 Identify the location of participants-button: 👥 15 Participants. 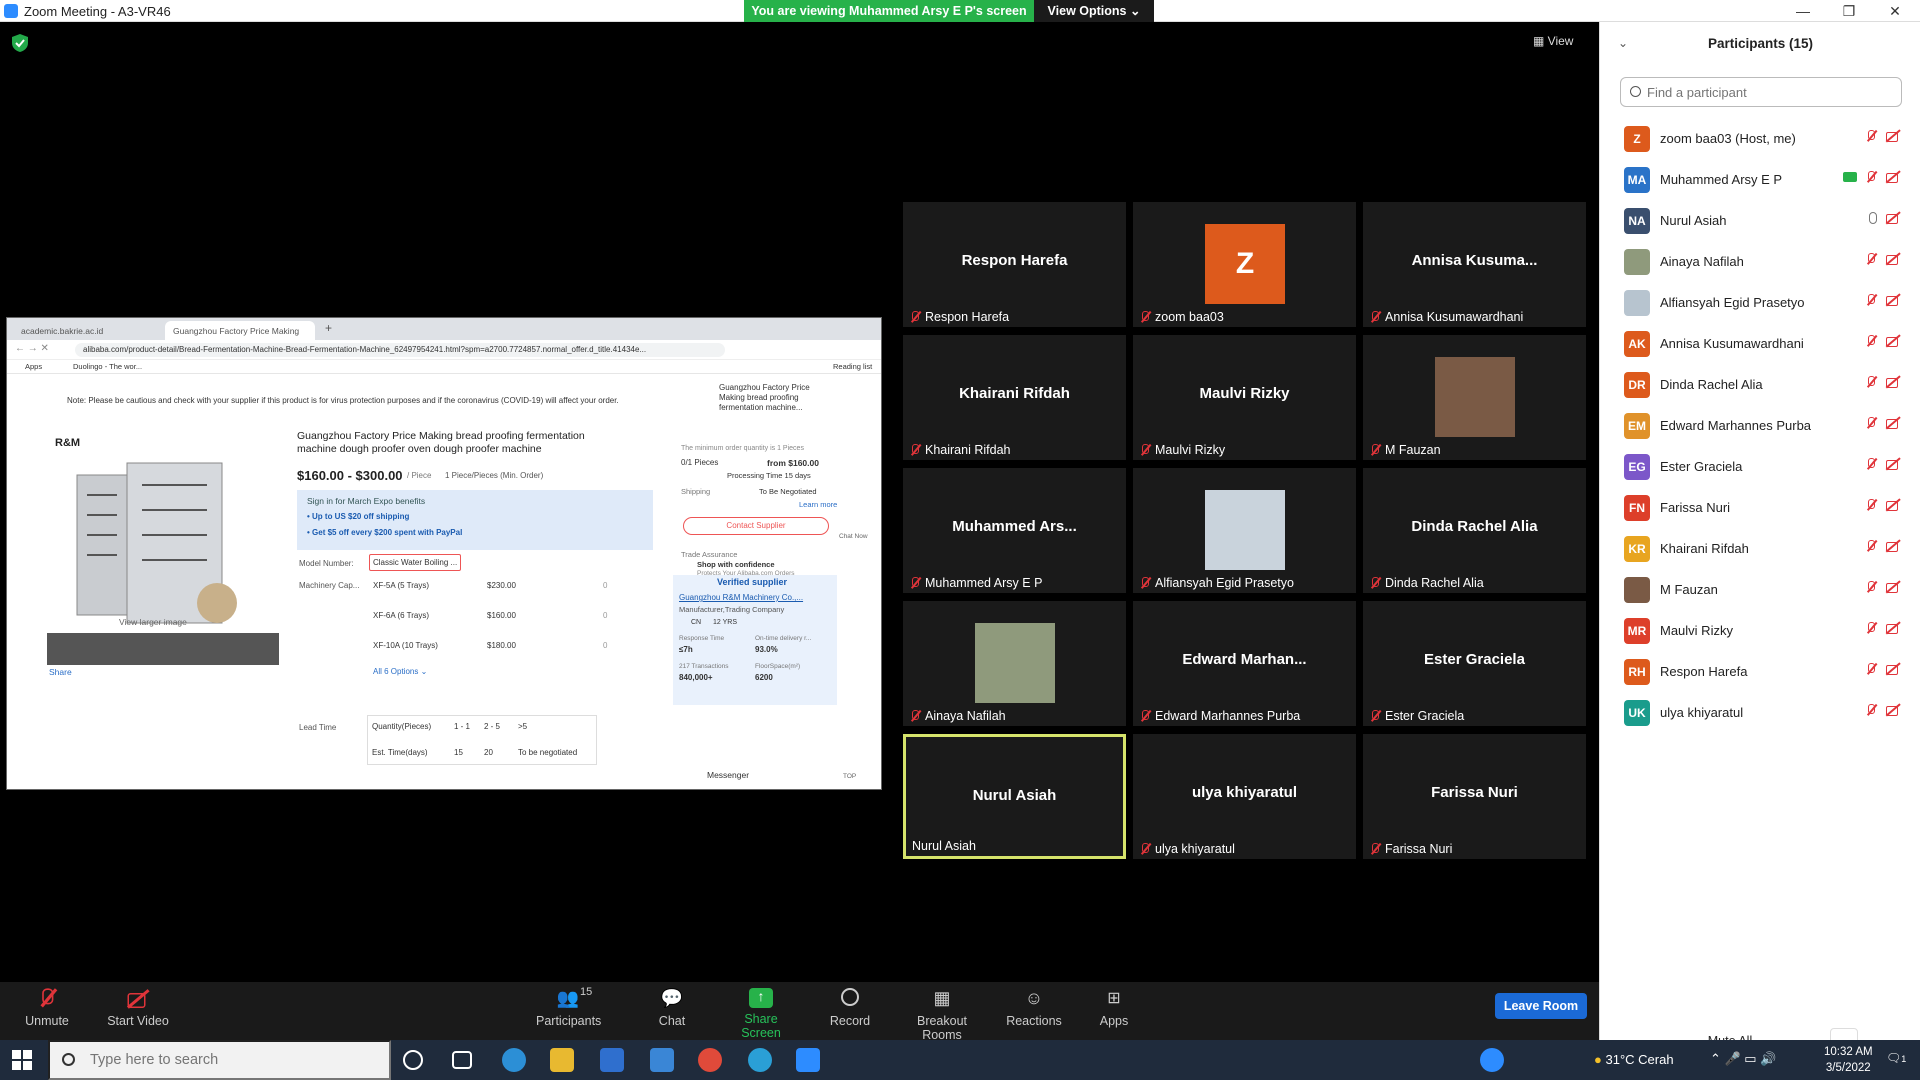
(568, 1007).